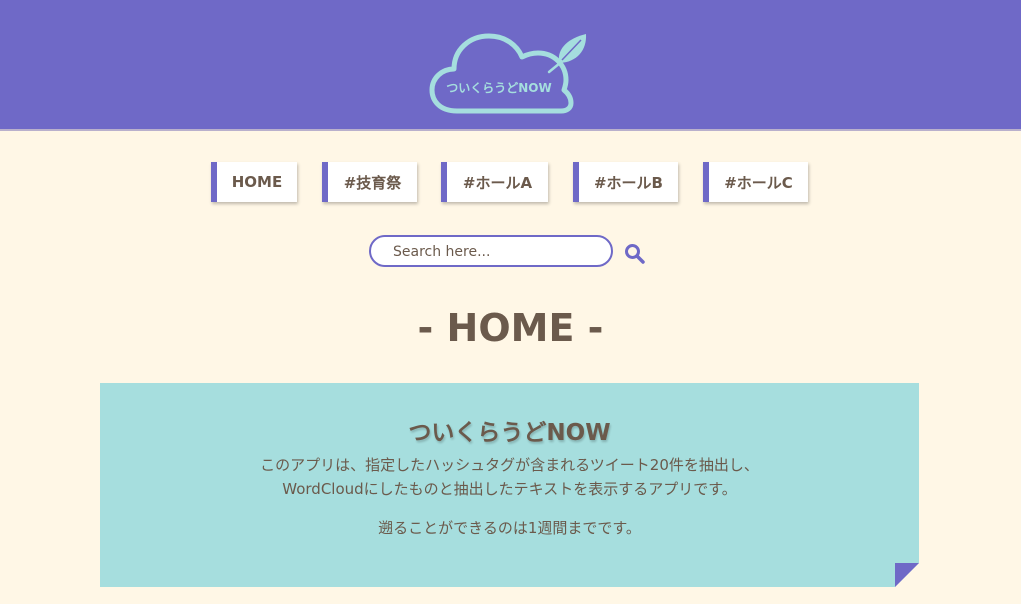  I want to click on nav-item-hall-c: #ホールC, so click(755, 182).